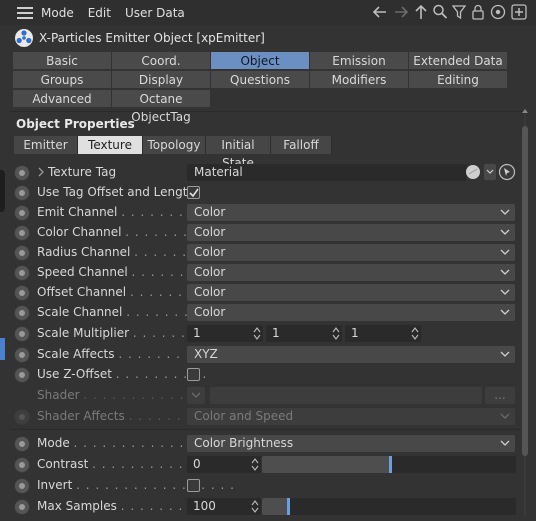 This screenshot has width=536, height=521. What do you see at coordinates (421, 12) in the screenshot?
I see `up-arrow-icon` at bounding box center [421, 12].